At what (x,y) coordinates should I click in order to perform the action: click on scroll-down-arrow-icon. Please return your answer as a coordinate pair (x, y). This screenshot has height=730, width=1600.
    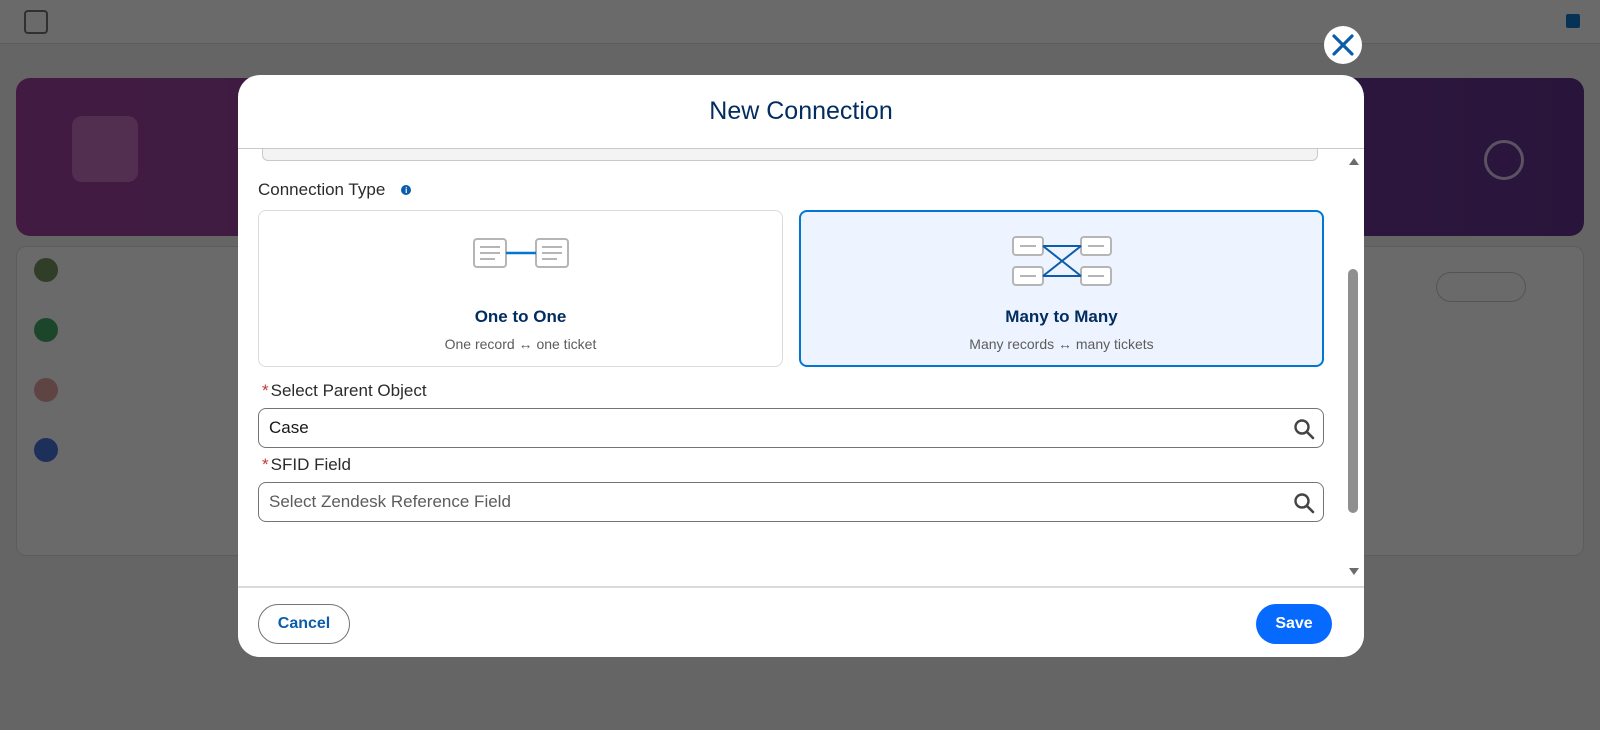
    Looking at the image, I should click on (1354, 571).